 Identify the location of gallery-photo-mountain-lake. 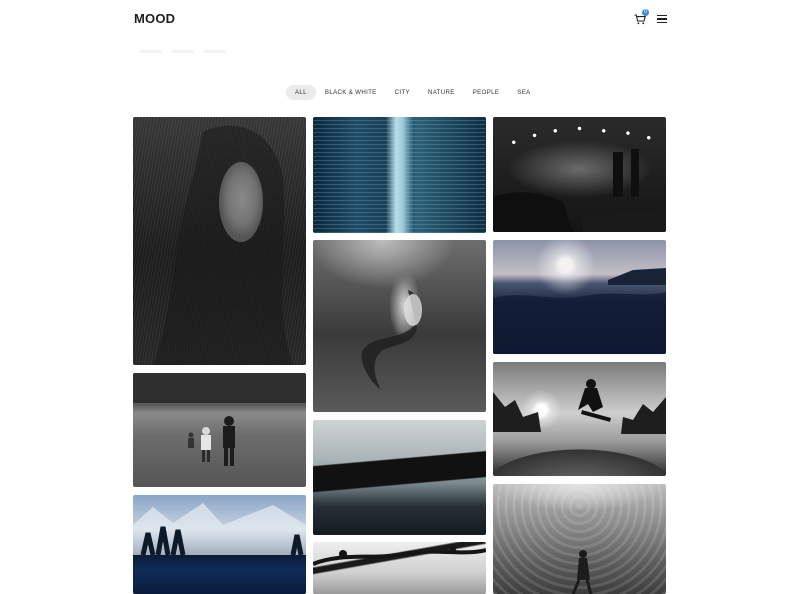
(219, 544).